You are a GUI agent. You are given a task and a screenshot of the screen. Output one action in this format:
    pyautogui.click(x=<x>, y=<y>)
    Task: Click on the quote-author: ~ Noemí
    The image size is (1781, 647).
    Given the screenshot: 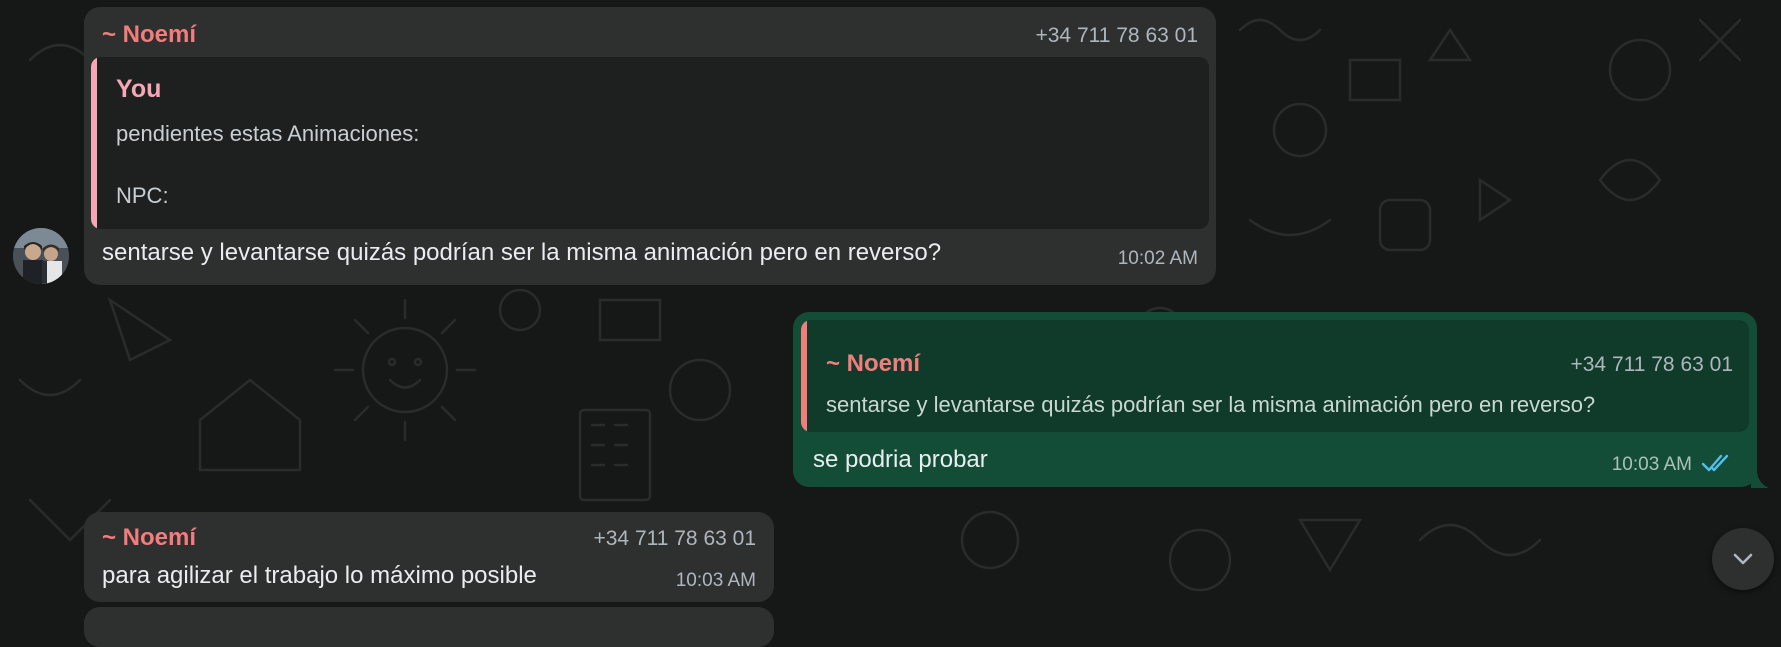 What is the action you would take?
    pyautogui.click(x=873, y=363)
    